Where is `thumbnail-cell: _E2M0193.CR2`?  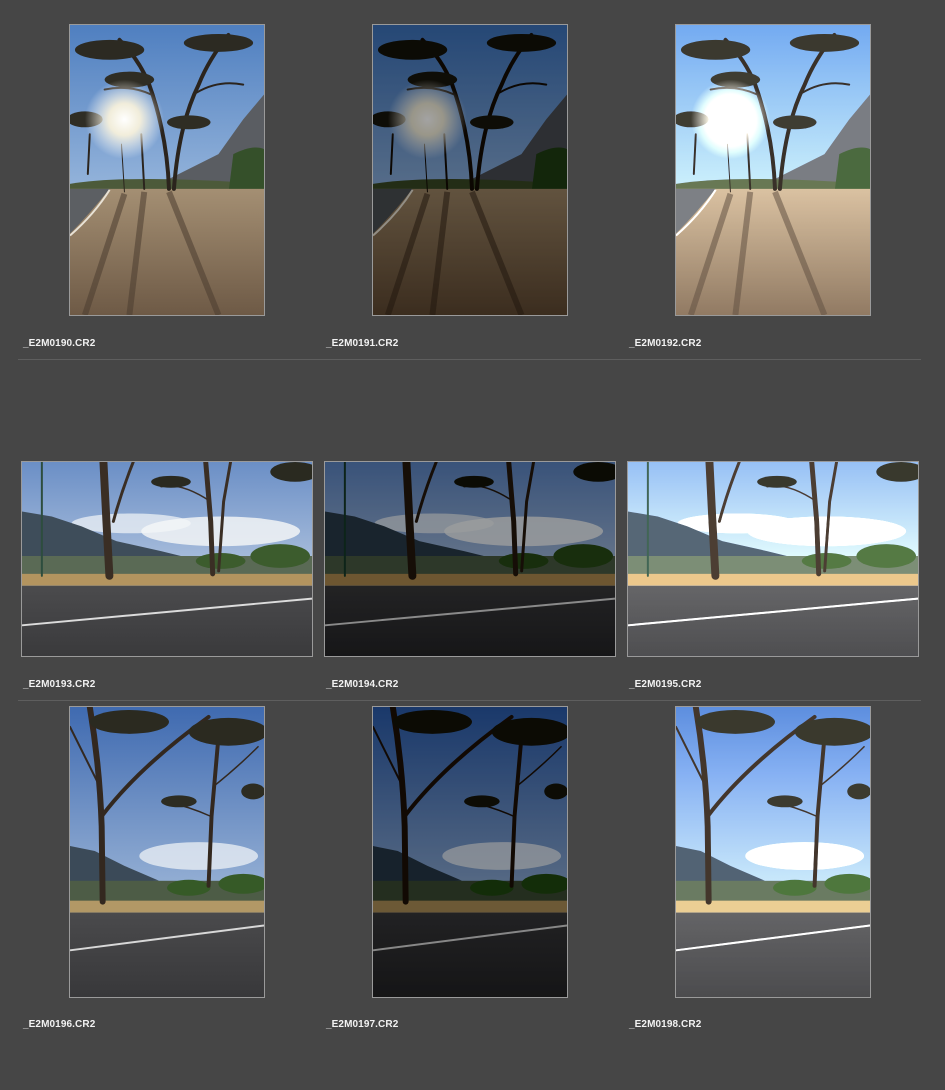 thumbnail-cell: _E2M0193.CR2 is located at coordinates (169, 530).